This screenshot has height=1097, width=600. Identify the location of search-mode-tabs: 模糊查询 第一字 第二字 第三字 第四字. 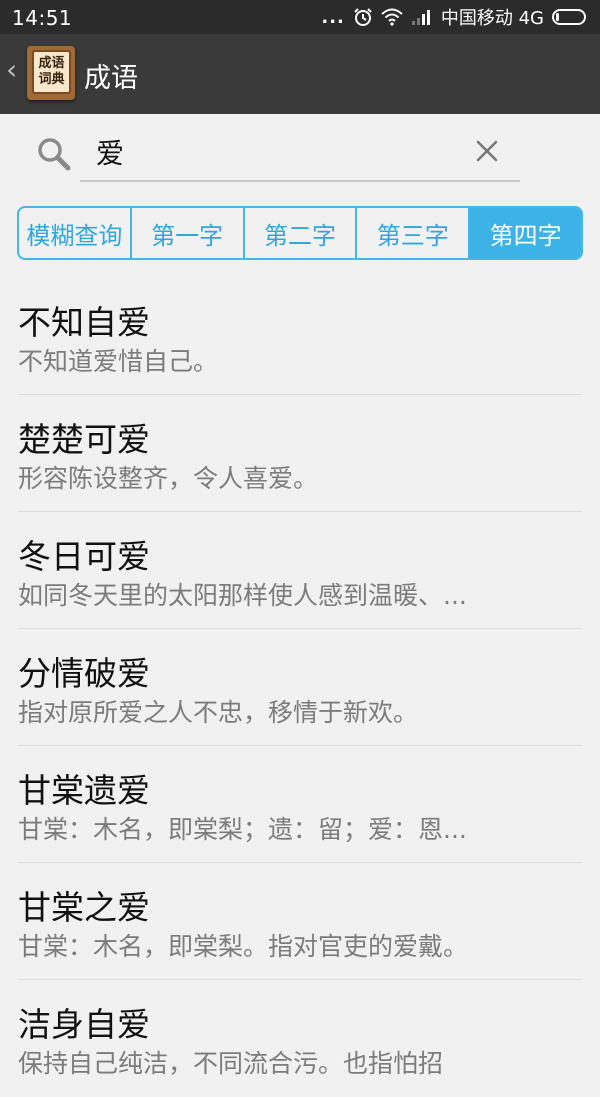
(300, 233).